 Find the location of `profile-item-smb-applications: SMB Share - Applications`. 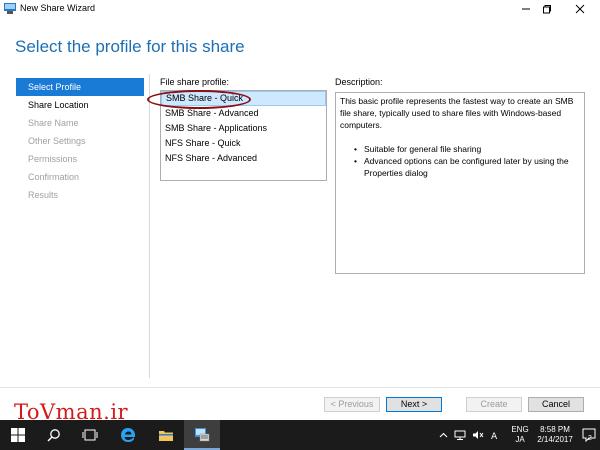

profile-item-smb-applications: SMB Share - Applications is located at coordinates (243, 128).